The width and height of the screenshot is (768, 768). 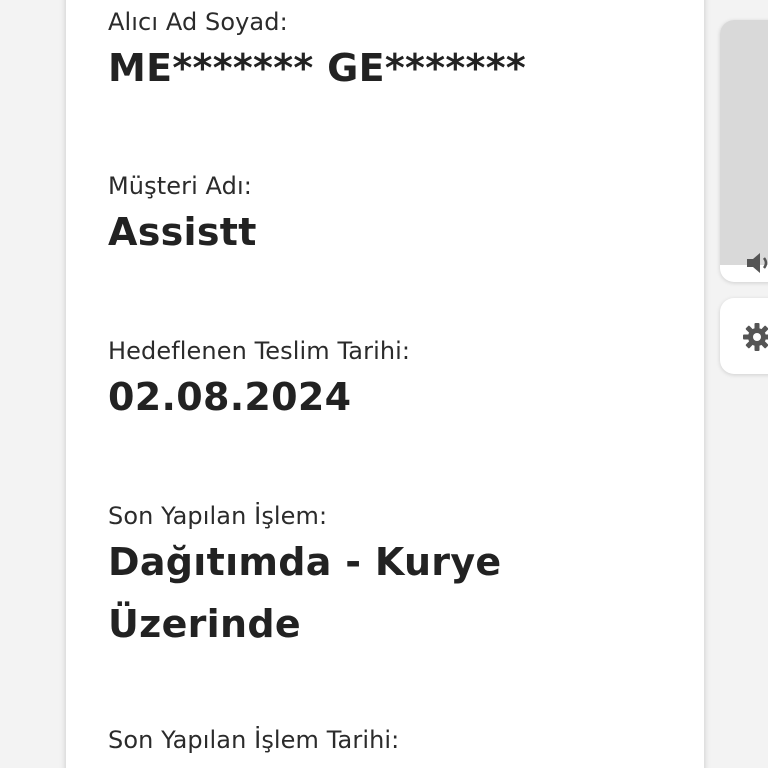 What do you see at coordinates (396, 382) in the screenshot?
I see `target-date-field: Hedeflenen Teslim Tarihi: 02.08.2024` at bounding box center [396, 382].